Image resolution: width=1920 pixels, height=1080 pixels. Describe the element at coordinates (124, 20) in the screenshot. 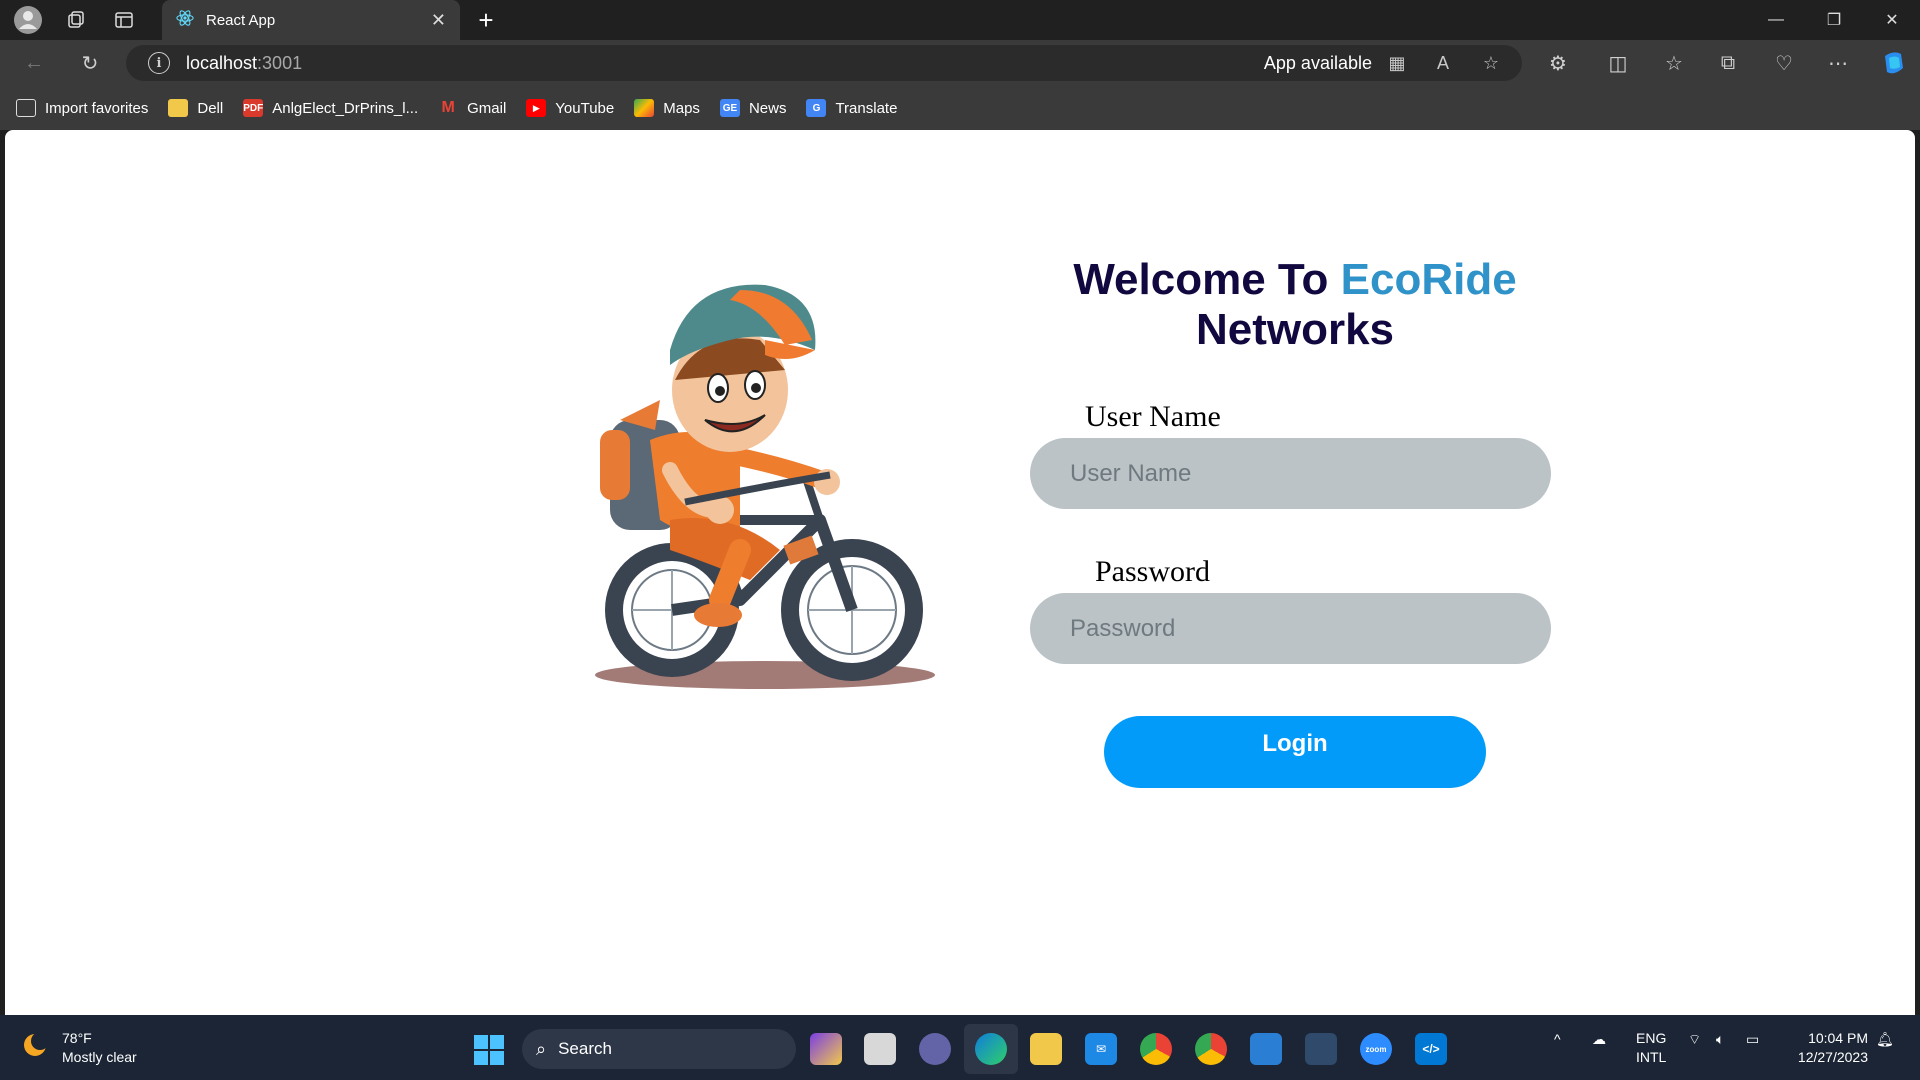

I see `vertical-tabs-icon` at that location.